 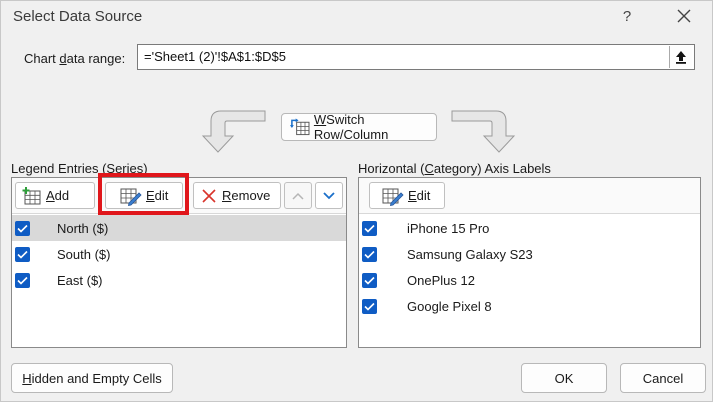 What do you see at coordinates (663, 378) in the screenshot?
I see `cancel-button: Cancel` at bounding box center [663, 378].